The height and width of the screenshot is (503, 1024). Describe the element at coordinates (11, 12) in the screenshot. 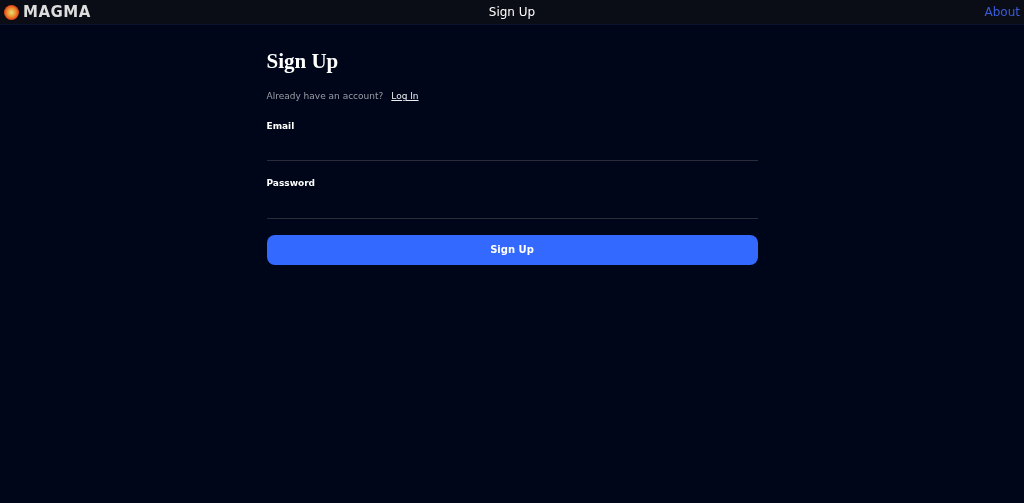

I see `logo-icon` at that location.